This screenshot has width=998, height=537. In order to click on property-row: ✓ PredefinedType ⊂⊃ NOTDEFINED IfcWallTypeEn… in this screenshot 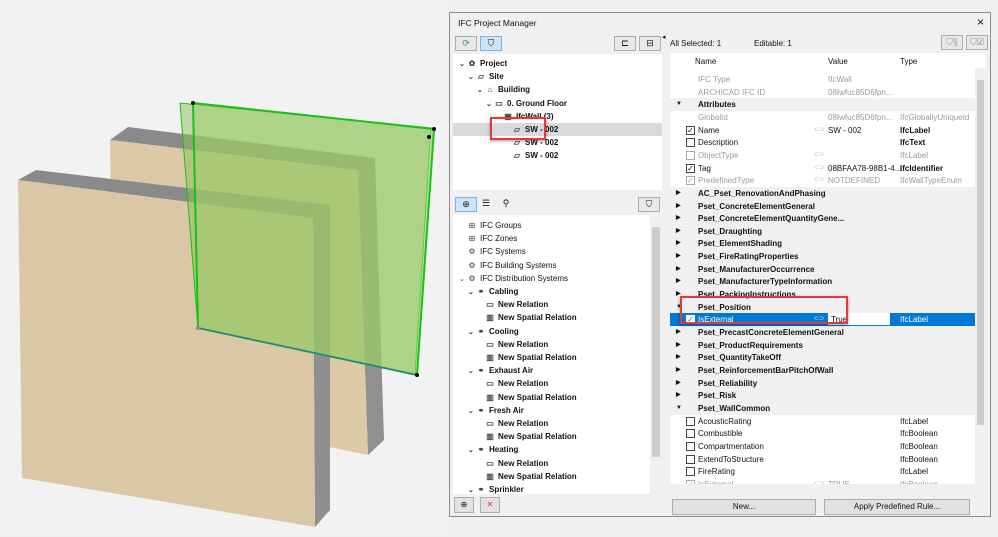, I will do `click(822, 180)`.